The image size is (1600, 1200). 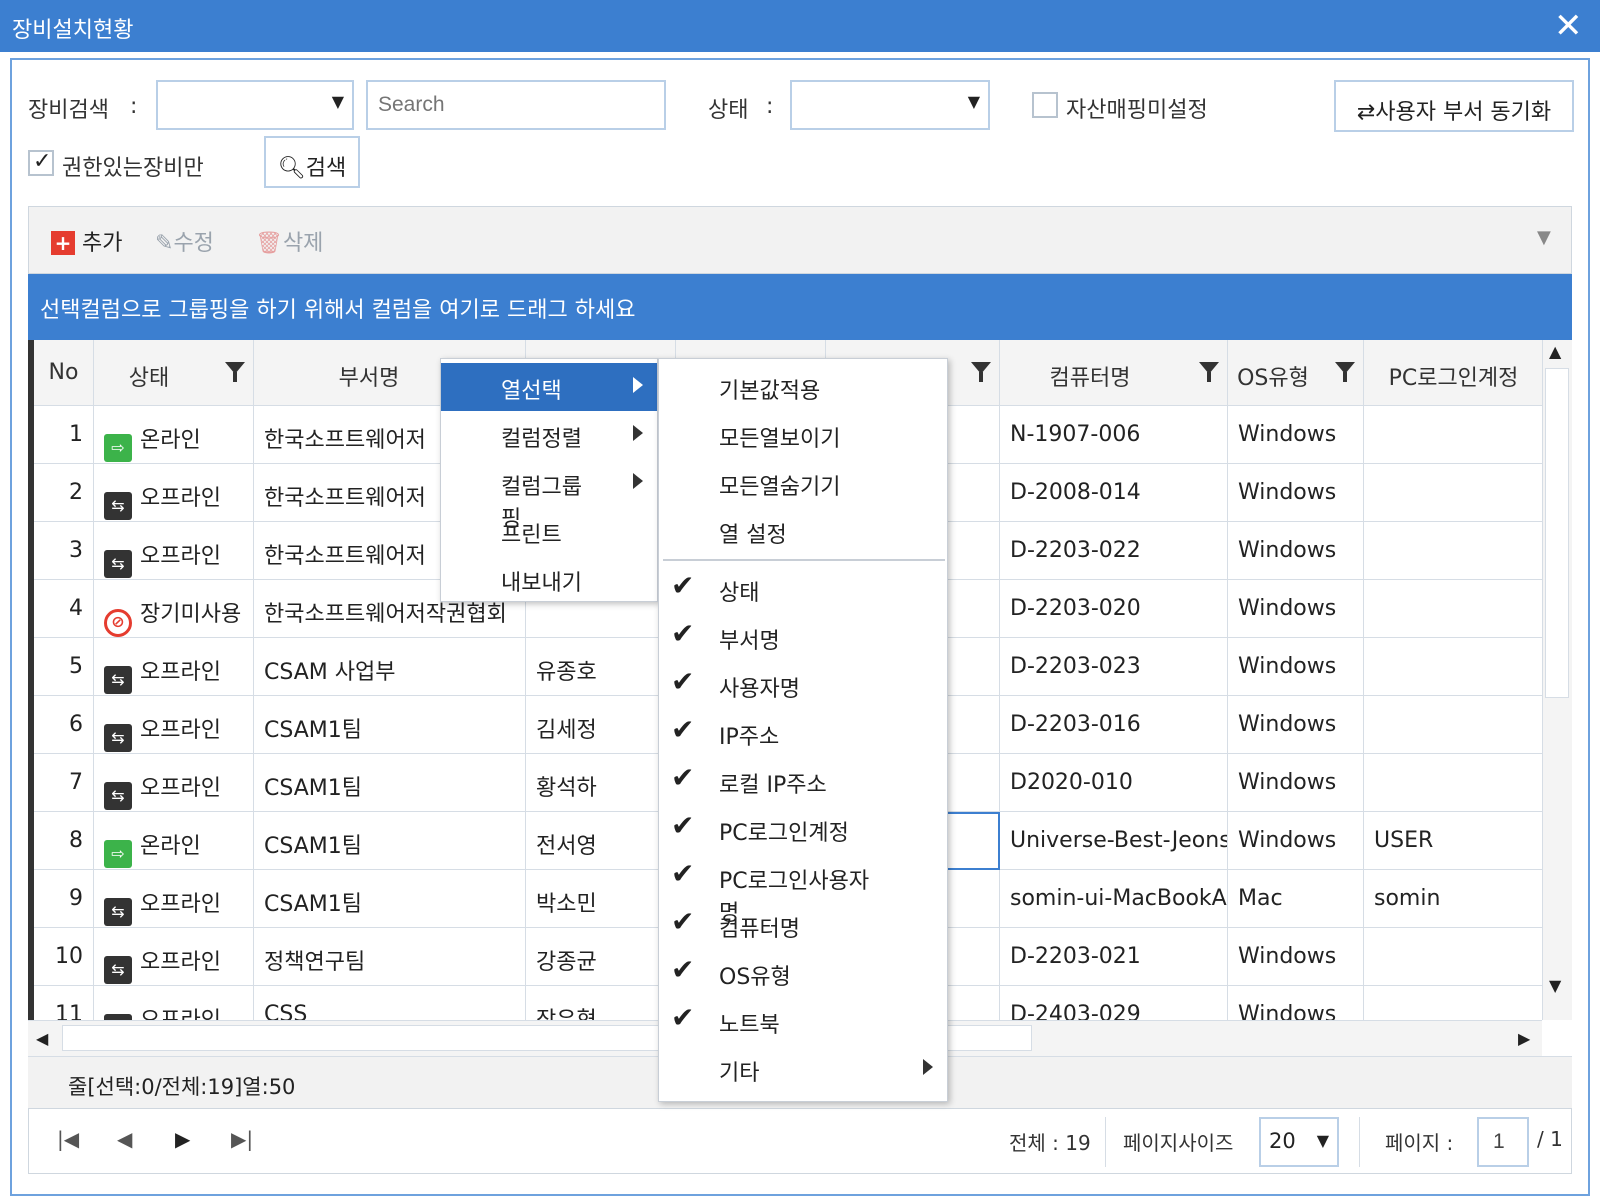 What do you see at coordinates (601, 783) in the screenshot?
I see `user-cell: 황석하` at bounding box center [601, 783].